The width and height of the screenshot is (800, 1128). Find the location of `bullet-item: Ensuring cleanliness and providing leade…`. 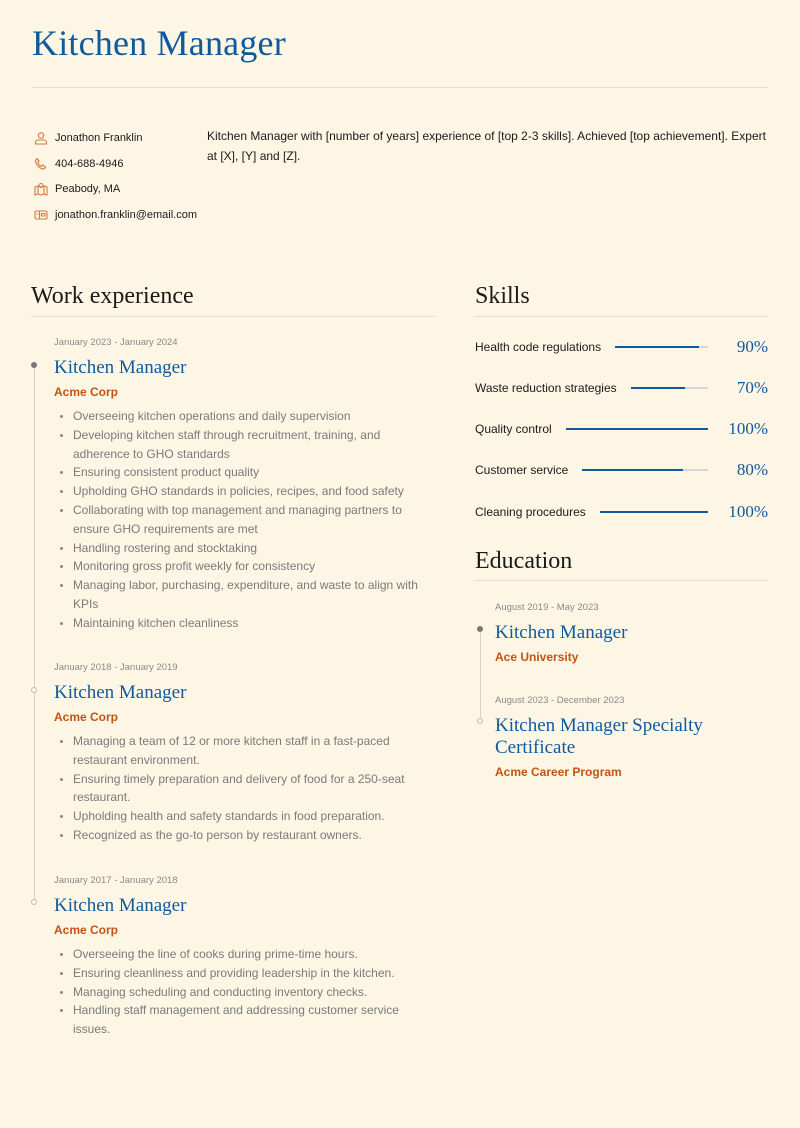

bullet-item: Ensuring cleanliness and providing leade… is located at coordinates (244, 973).